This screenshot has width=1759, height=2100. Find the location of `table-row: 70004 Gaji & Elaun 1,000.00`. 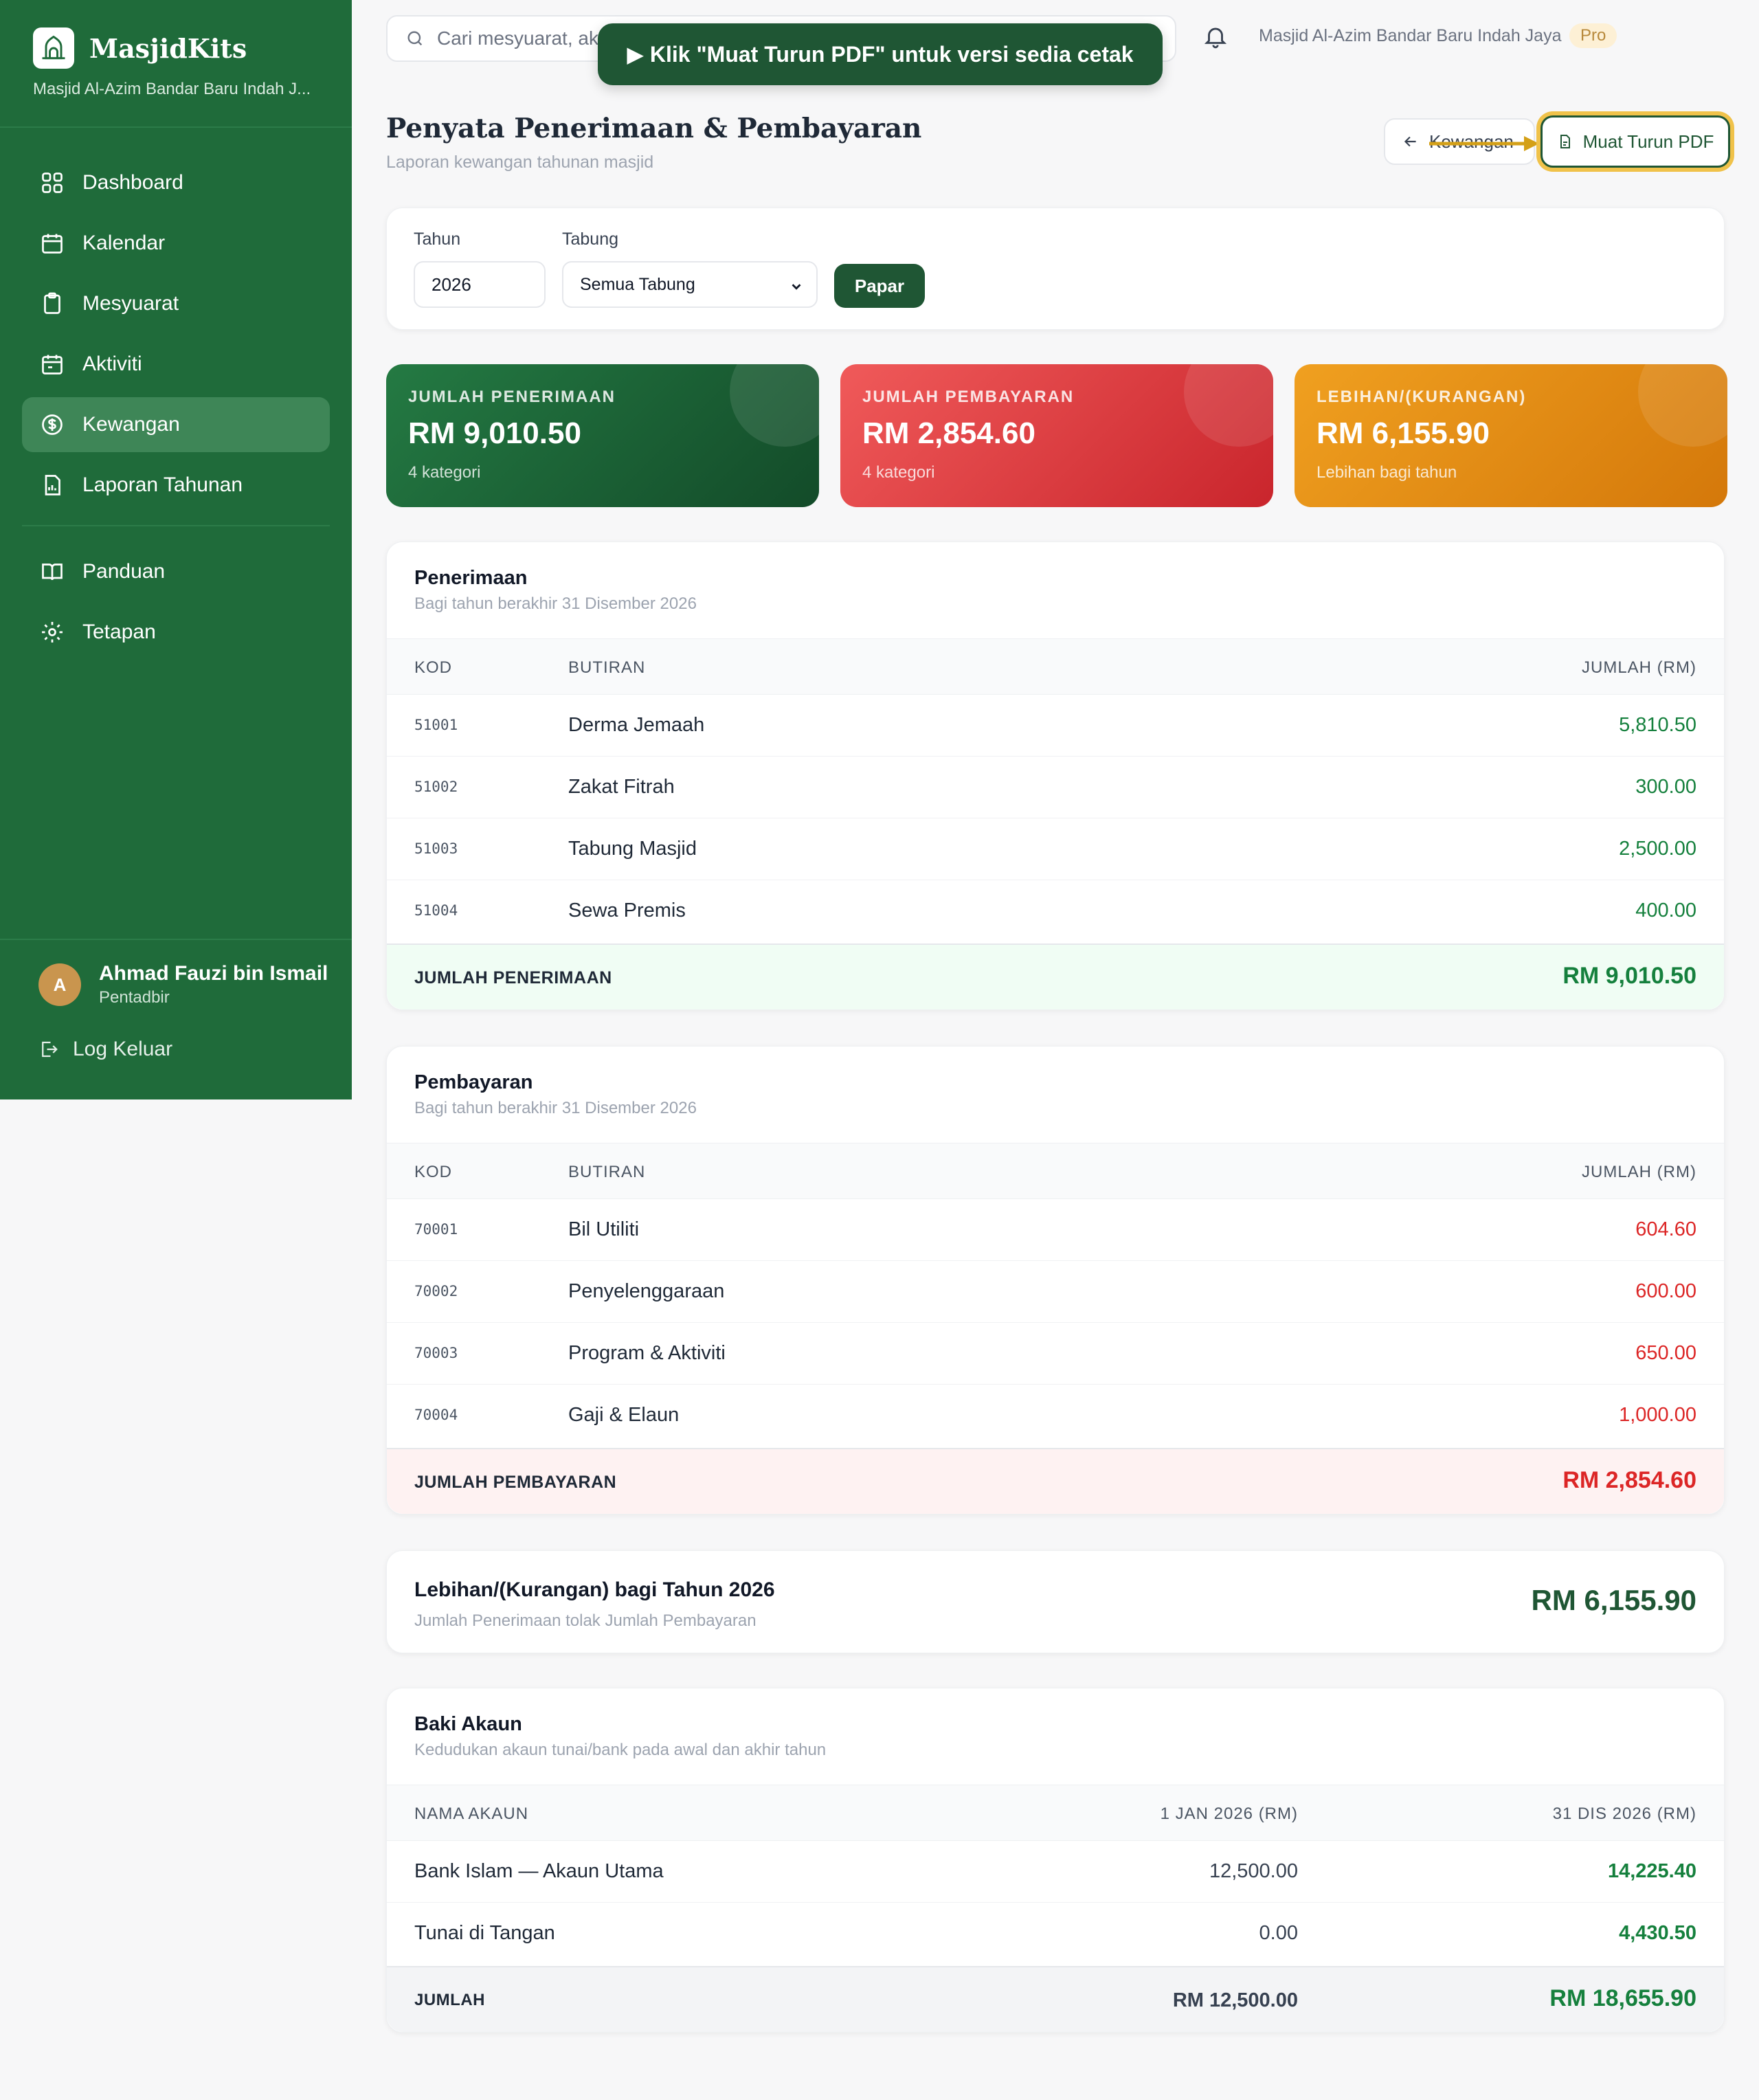

table-row: 70004 Gaji & Elaun 1,000.00 is located at coordinates (1055, 1415).